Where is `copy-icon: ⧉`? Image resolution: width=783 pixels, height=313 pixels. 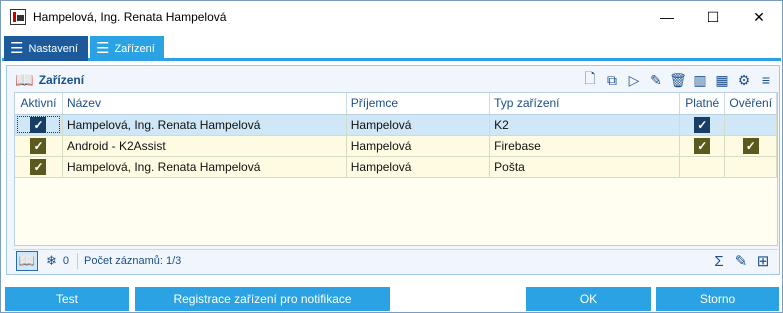
copy-icon: ⧉ is located at coordinates (612, 80).